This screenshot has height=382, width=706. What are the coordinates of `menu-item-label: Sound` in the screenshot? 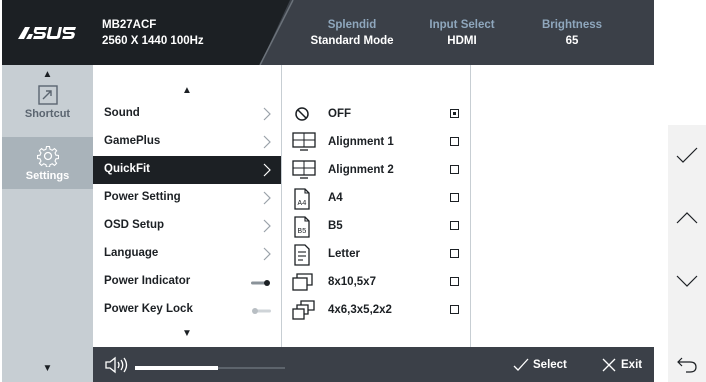 It's located at (122, 113).